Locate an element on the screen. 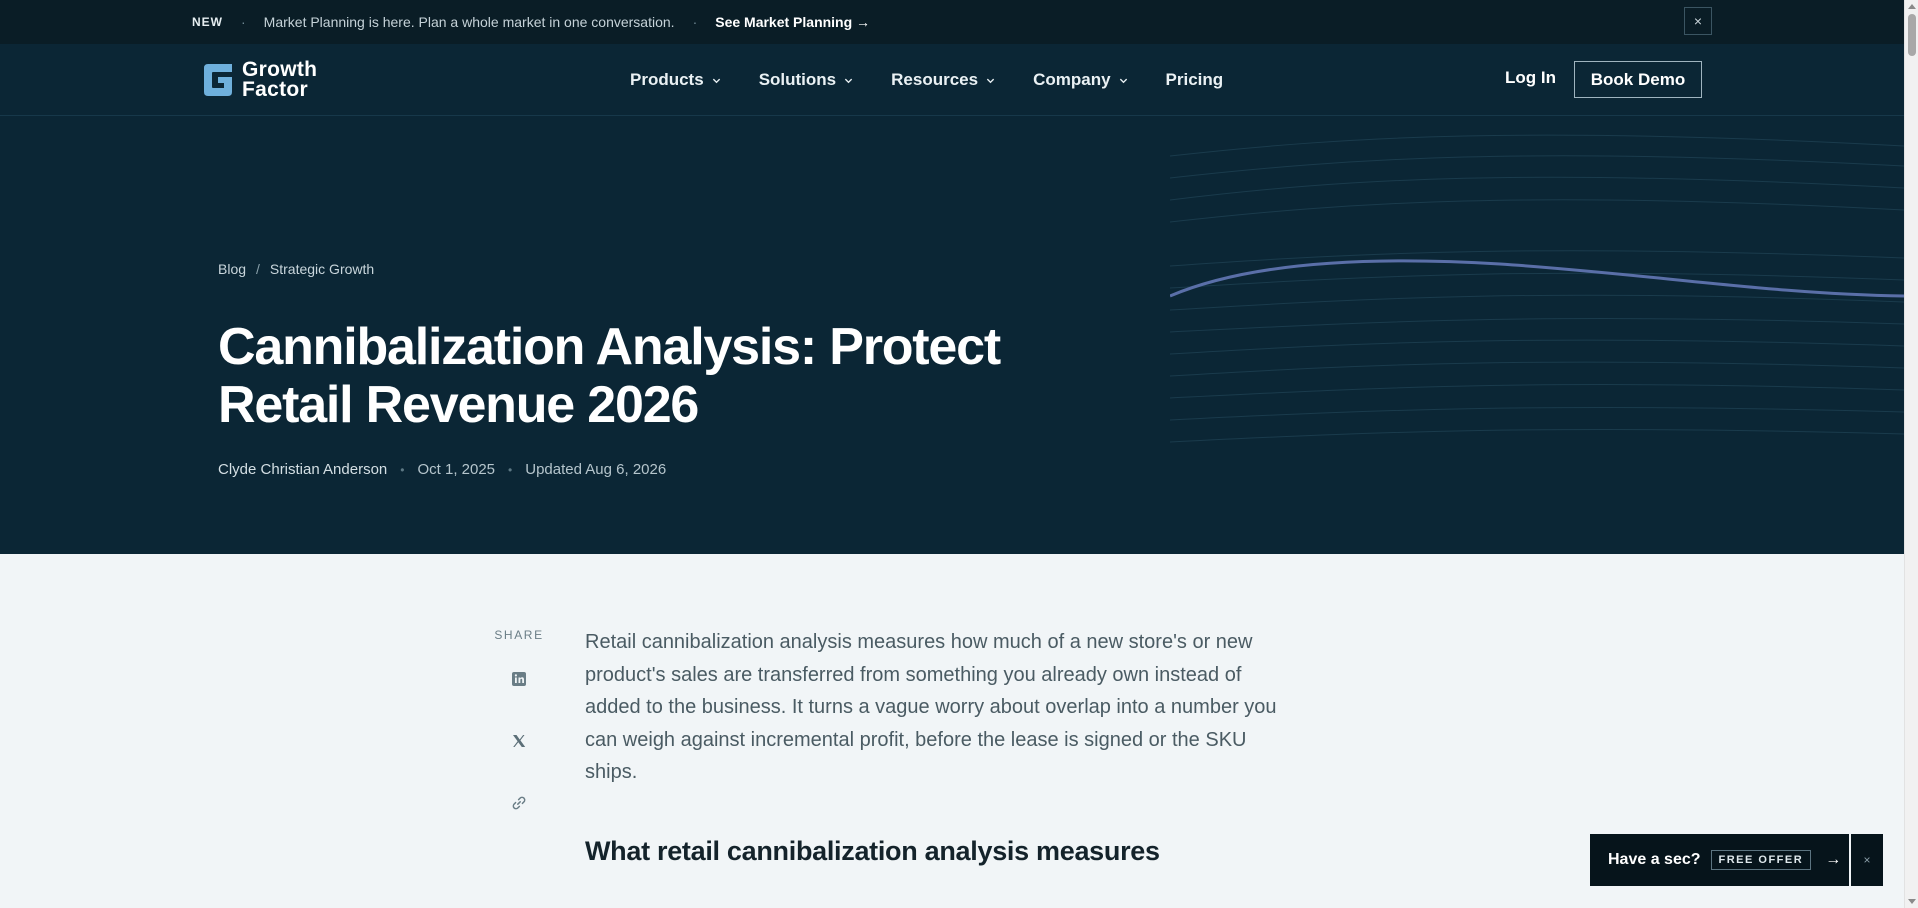  share-label: SHARE is located at coordinates (519, 635).